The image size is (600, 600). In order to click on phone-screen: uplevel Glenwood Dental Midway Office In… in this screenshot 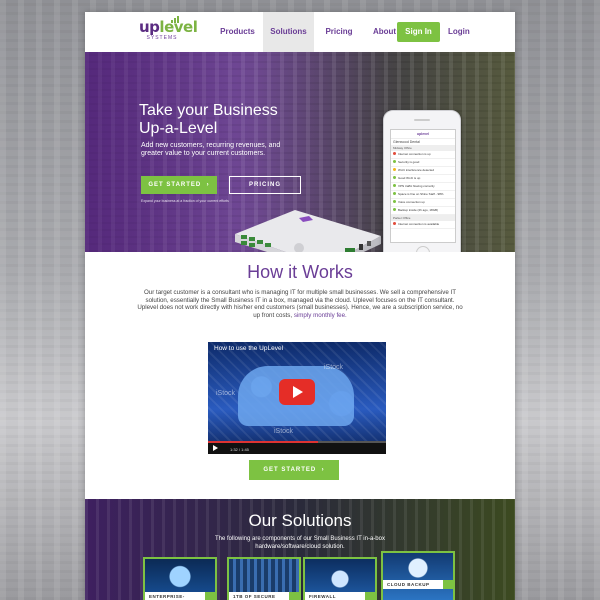, I will do `click(423, 186)`.